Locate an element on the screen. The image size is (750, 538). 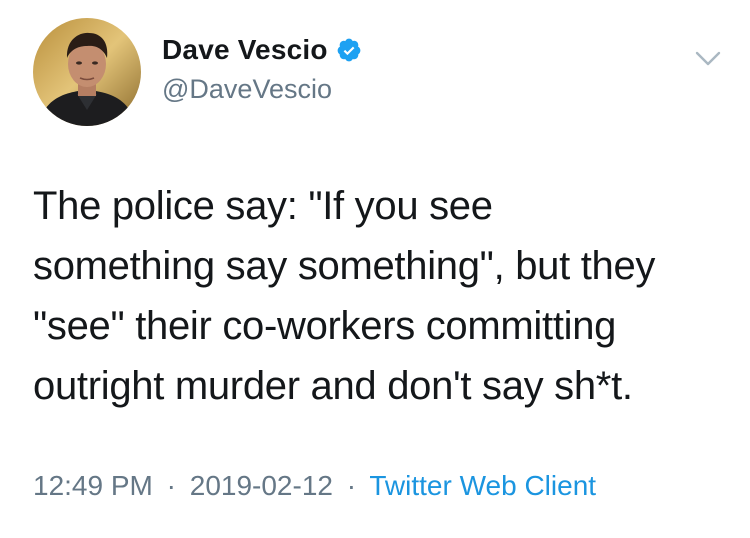
user-handle: @DaveVescio is located at coordinates (247, 89).